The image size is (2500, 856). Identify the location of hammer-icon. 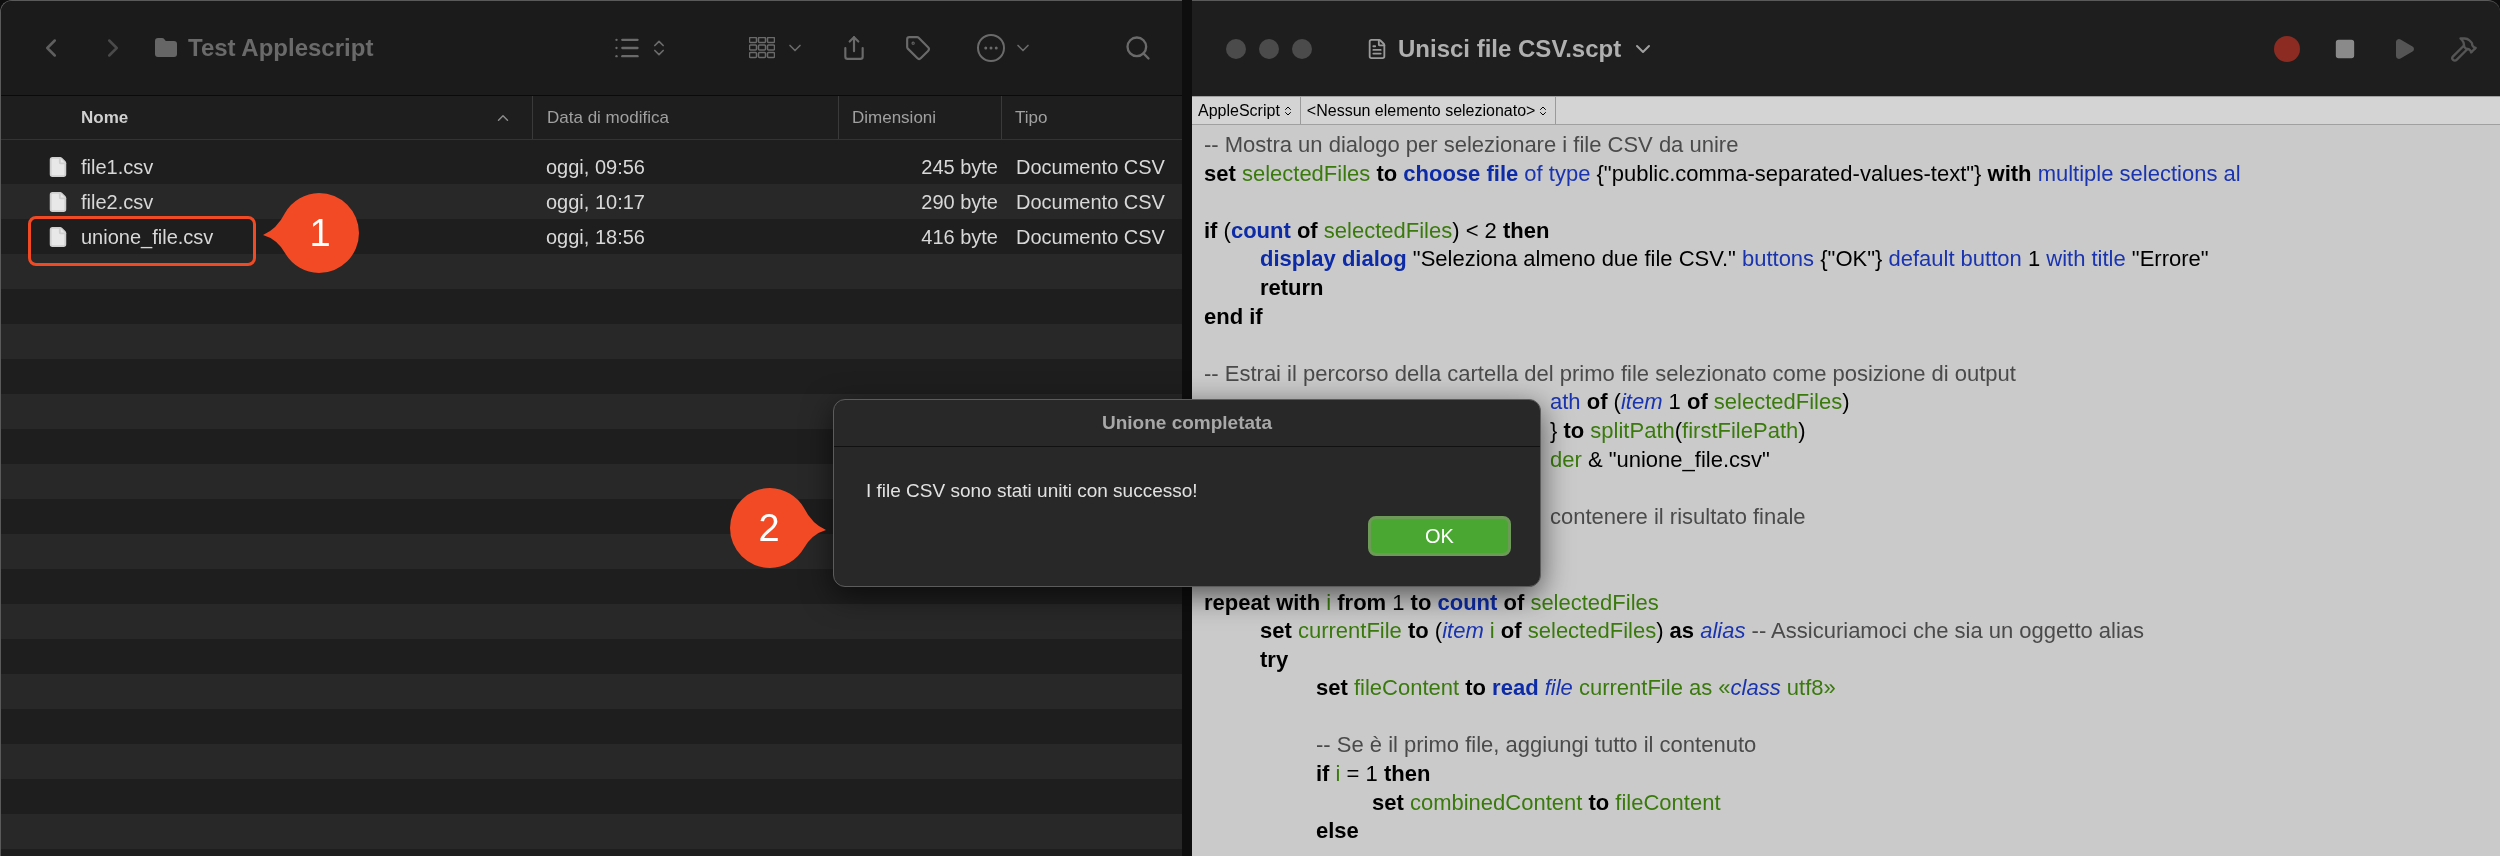
(2464, 48).